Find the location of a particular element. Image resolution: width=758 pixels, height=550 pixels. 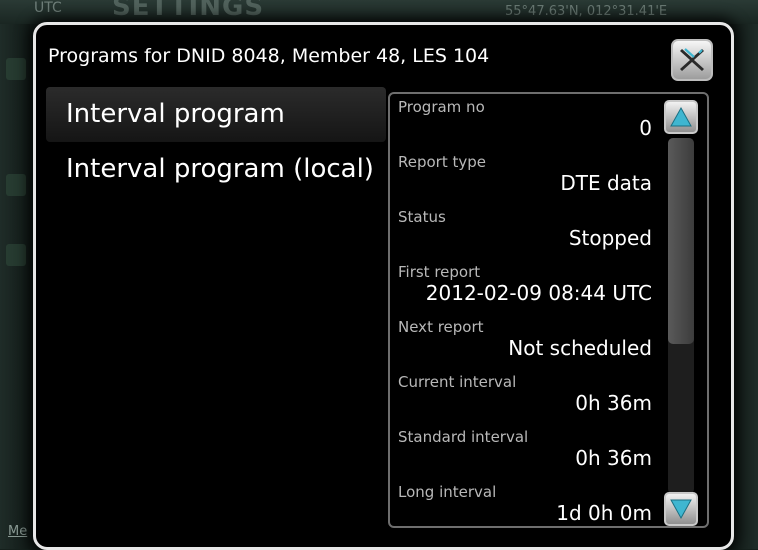

detail-label: Current interval is located at coordinates (457, 382).